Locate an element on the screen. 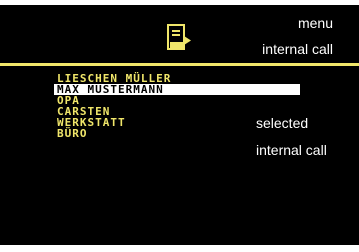  softkey-menu-label: menu is located at coordinates (315, 23).